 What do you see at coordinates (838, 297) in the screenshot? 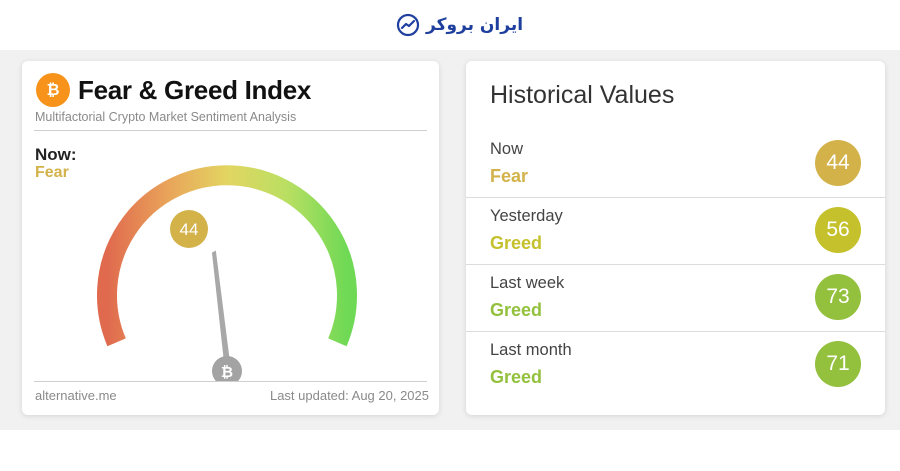
I see `history-value-badge: 73` at bounding box center [838, 297].